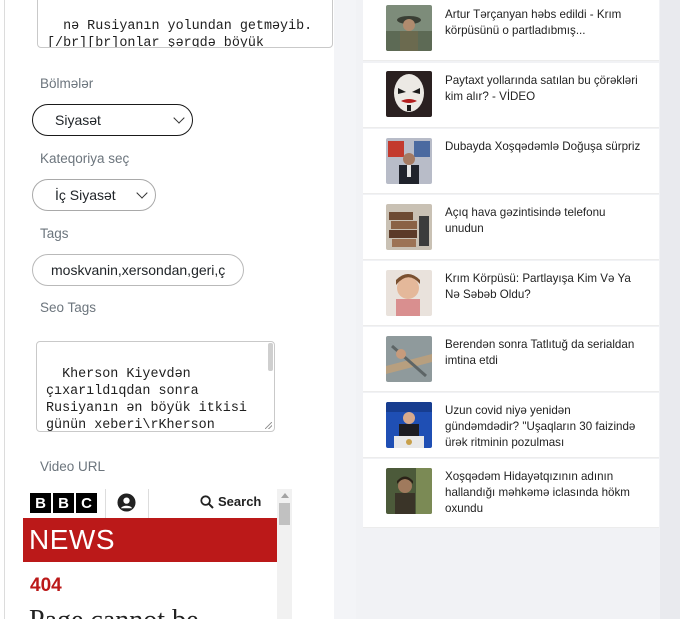  I want to click on panel-divider, so click(4, 309).